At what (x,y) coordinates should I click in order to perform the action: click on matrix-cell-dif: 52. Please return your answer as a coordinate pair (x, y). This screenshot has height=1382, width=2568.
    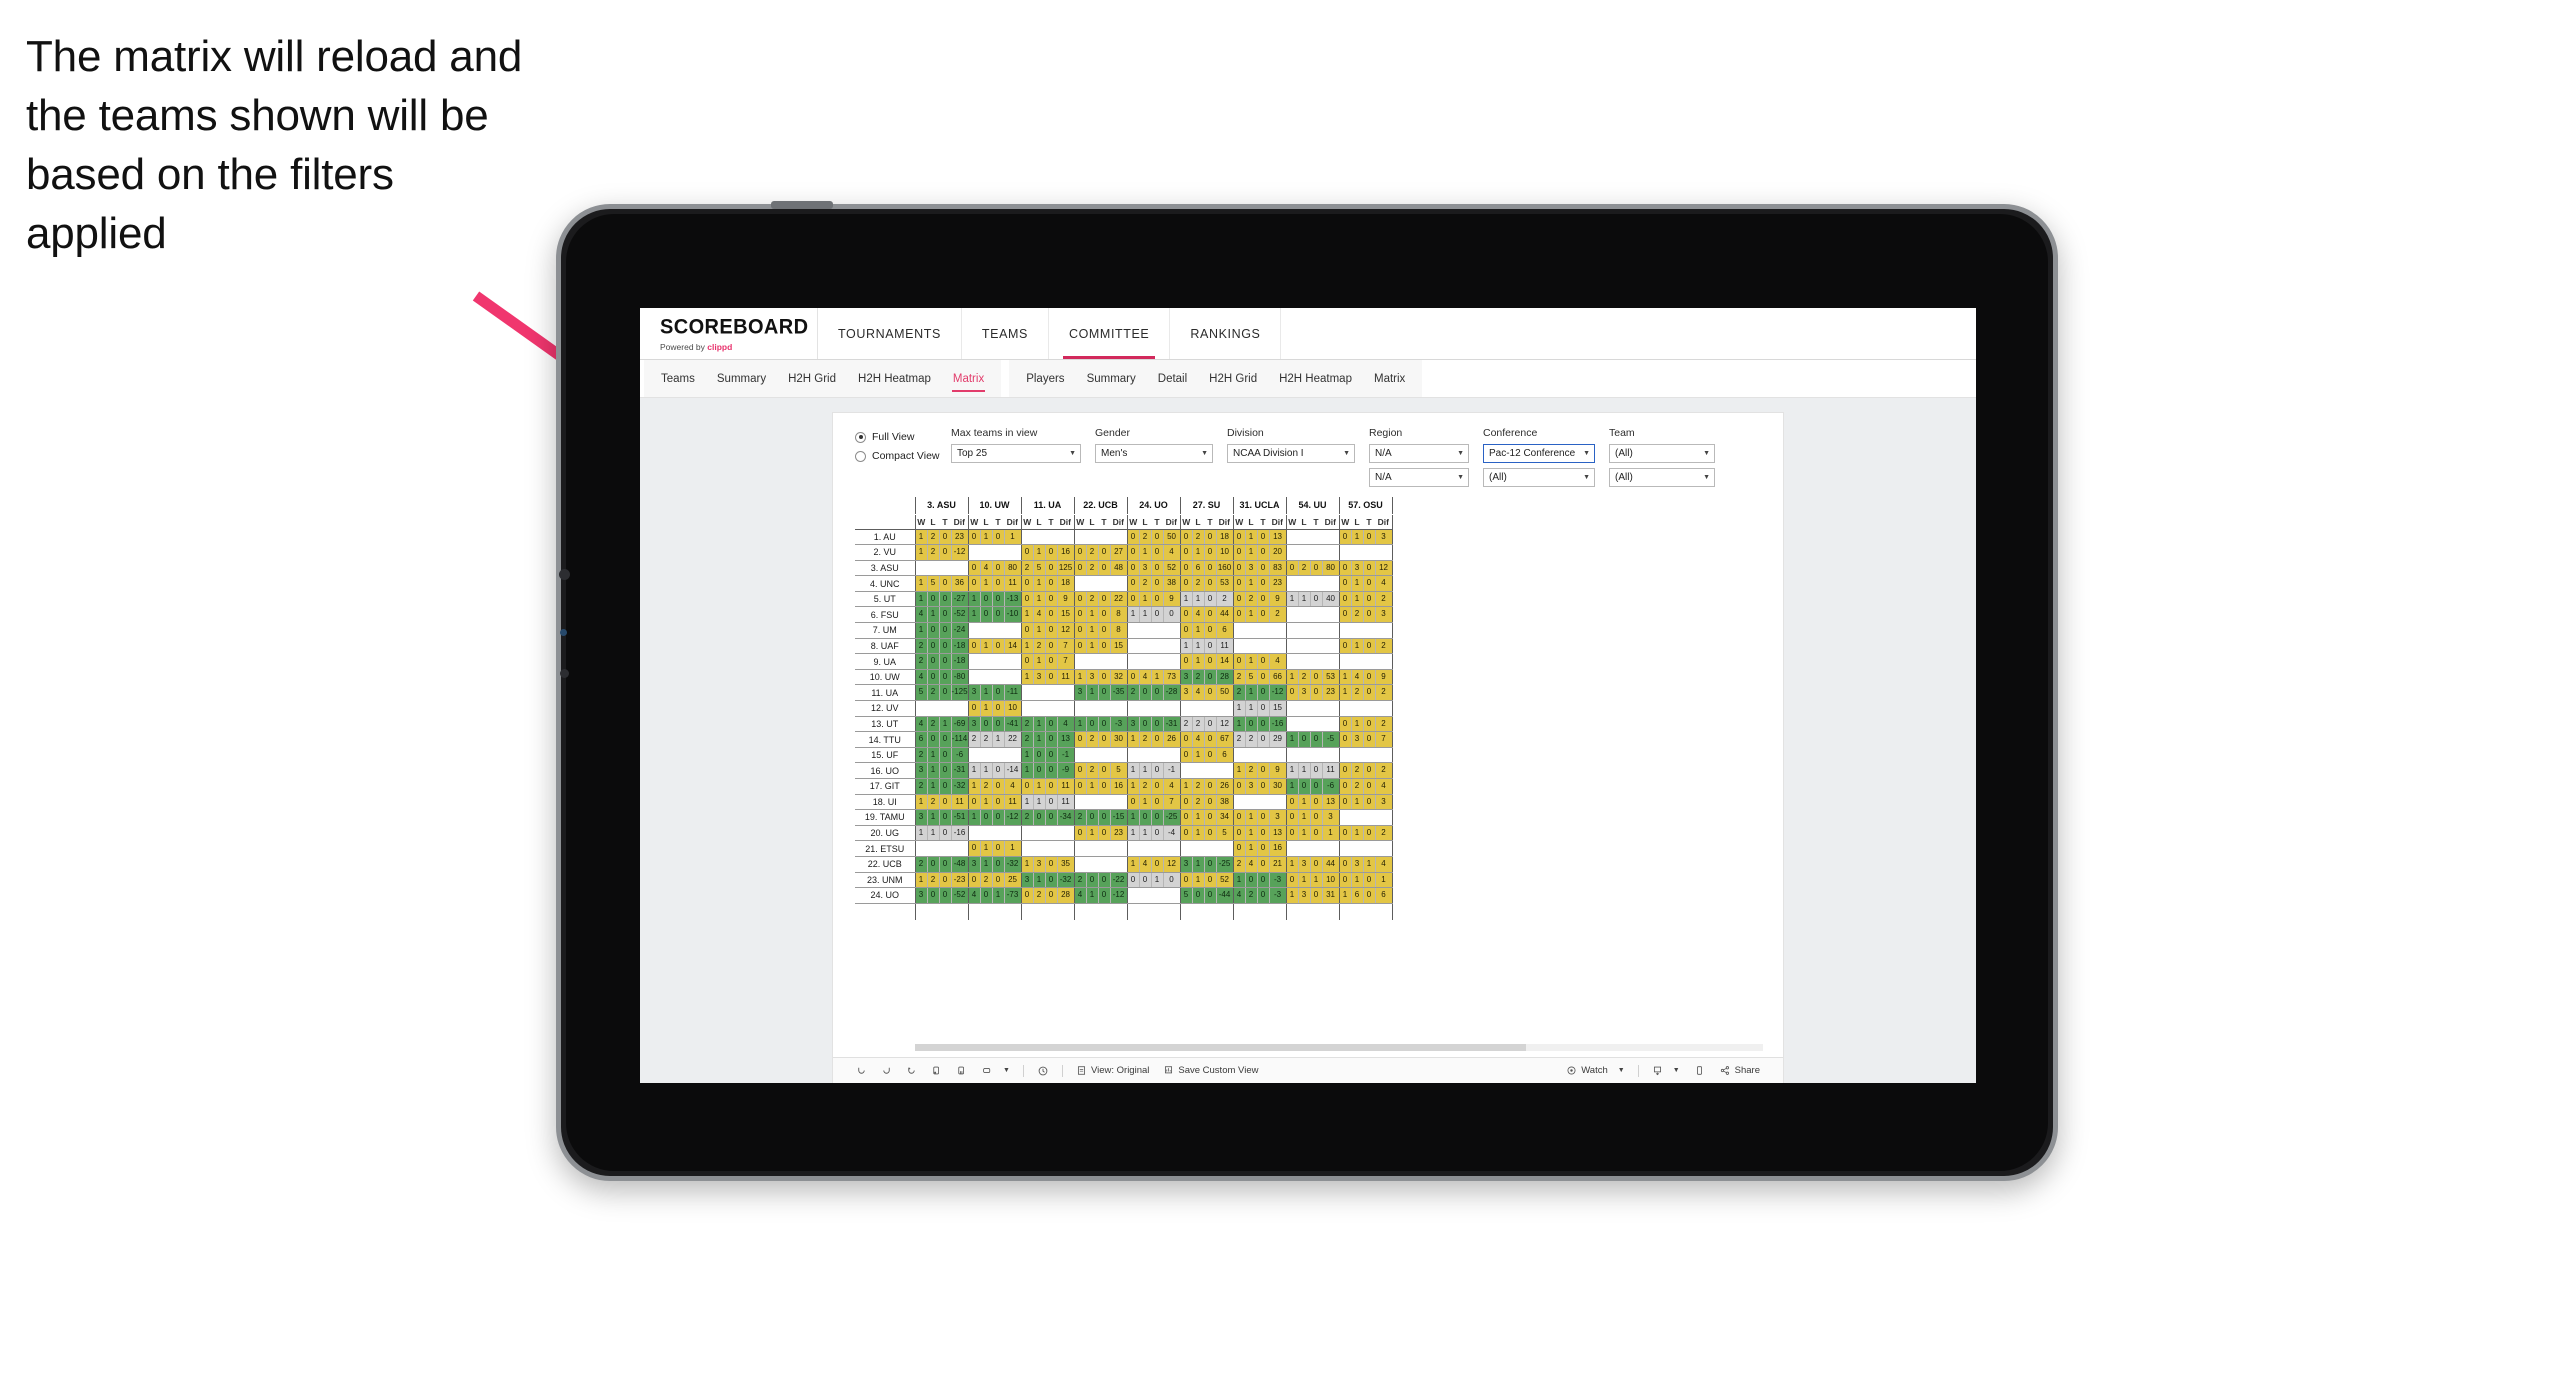
    Looking at the image, I should click on (1172, 568).